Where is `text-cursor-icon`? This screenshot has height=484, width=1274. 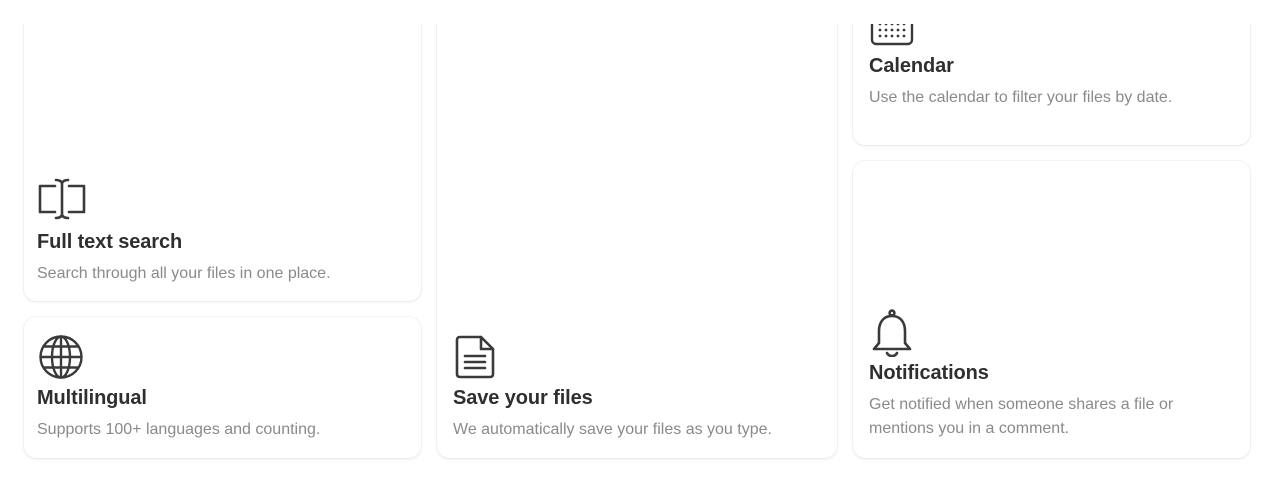 text-cursor-icon is located at coordinates (62, 201).